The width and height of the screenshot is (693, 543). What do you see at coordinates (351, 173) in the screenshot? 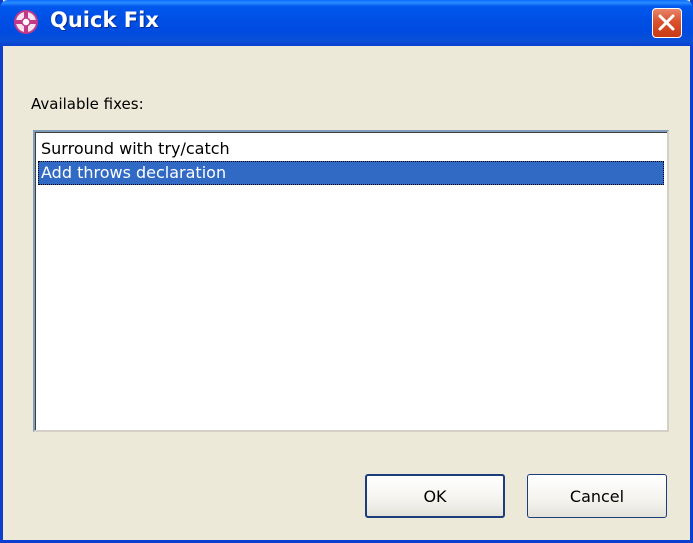
I see `list-item-add-throws: Add throws declaration` at bounding box center [351, 173].